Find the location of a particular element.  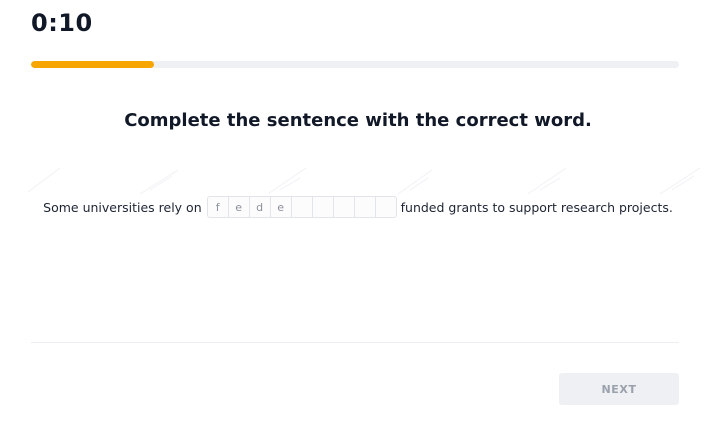

background-watermark is located at coordinates (364, 181).